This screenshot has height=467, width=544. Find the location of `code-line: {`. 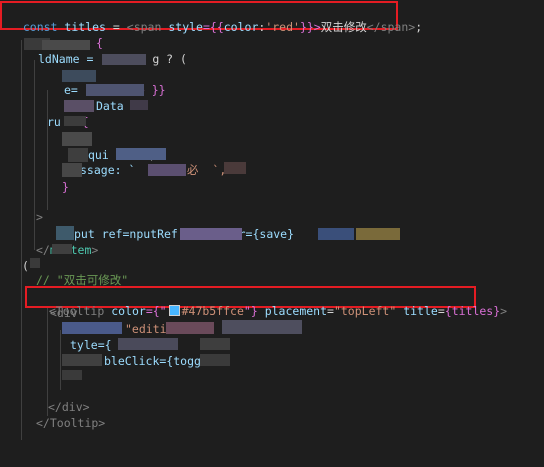

code-line: { is located at coordinates (99, 43).